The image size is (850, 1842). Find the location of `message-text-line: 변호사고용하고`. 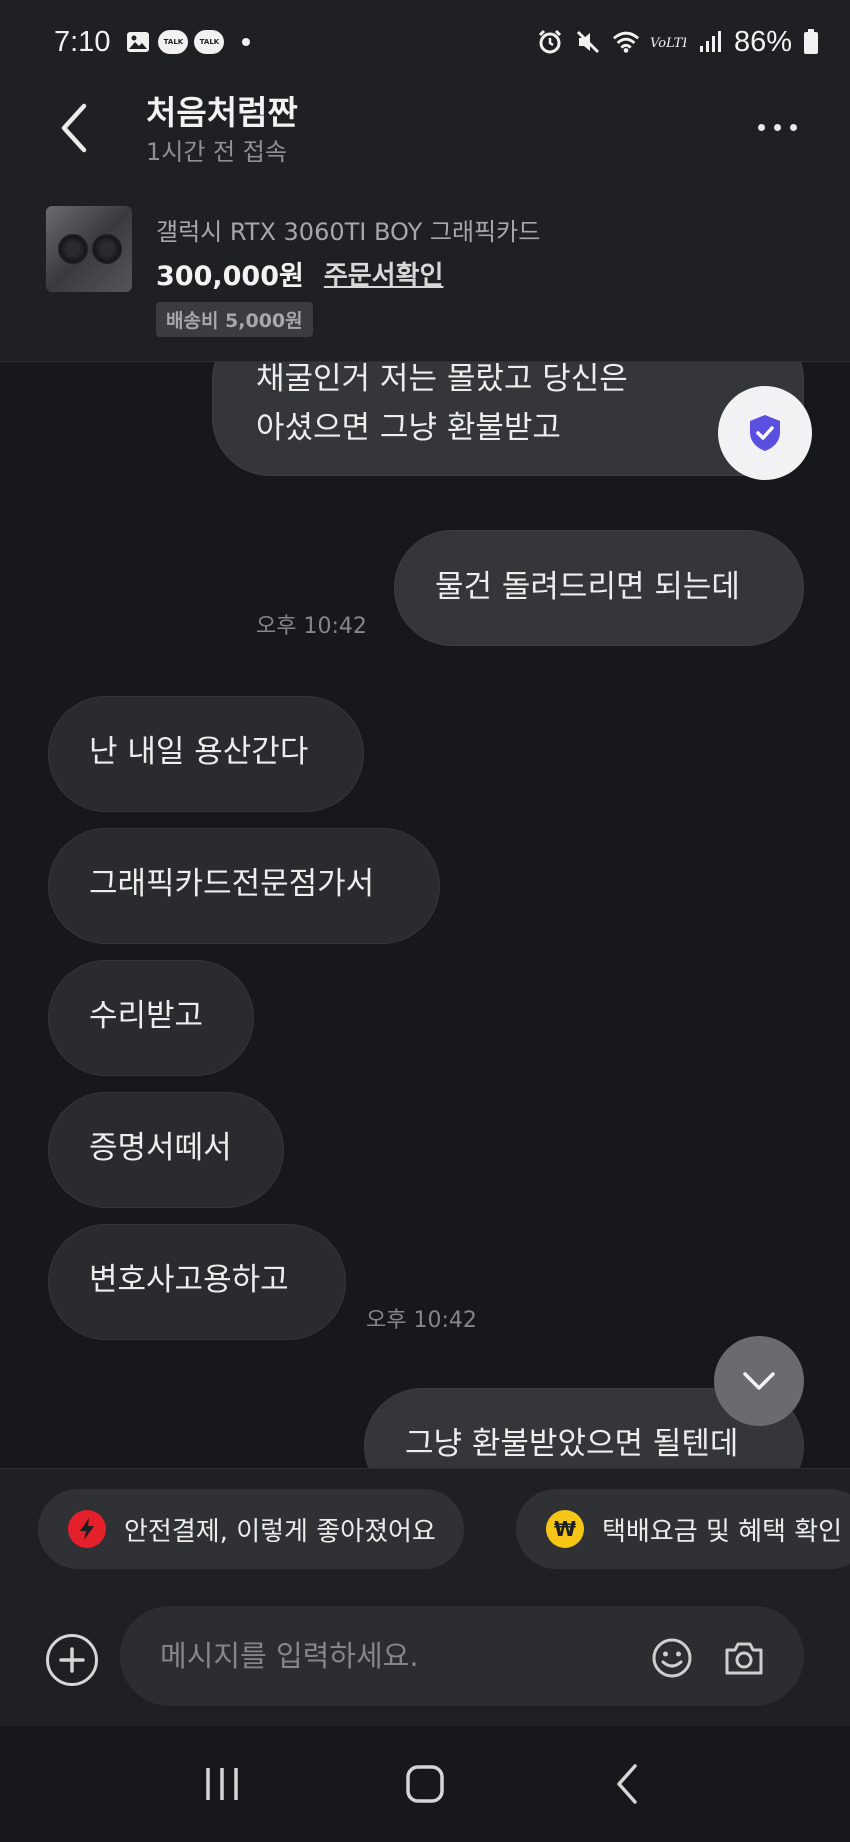

message-text-line: 변호사고용하고 is located at coordinates (189, 1280).